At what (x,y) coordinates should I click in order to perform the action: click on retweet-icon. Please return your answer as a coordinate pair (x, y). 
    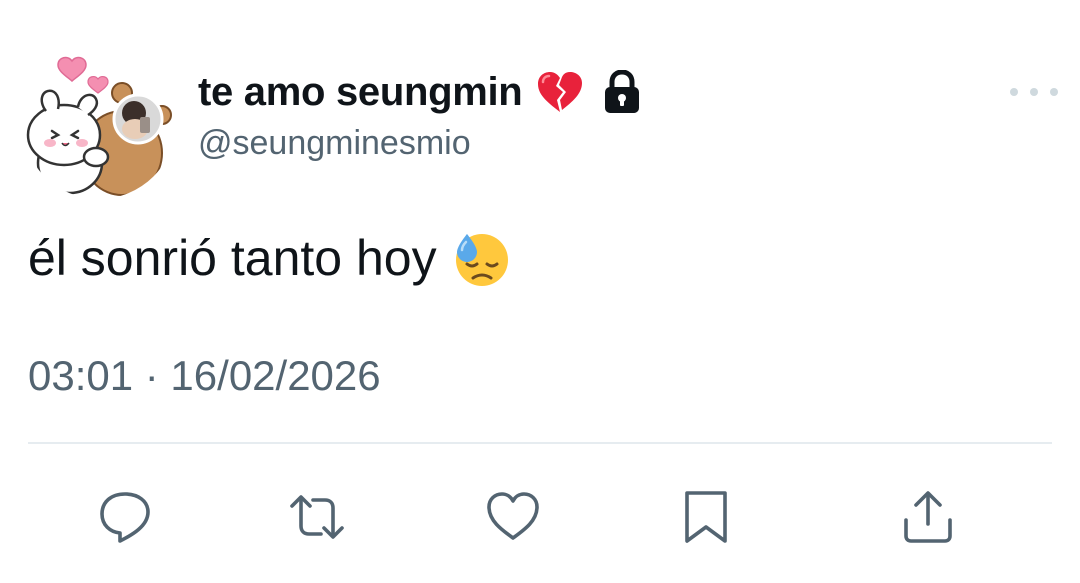
    Looking at the image, I should click on (317, 517).